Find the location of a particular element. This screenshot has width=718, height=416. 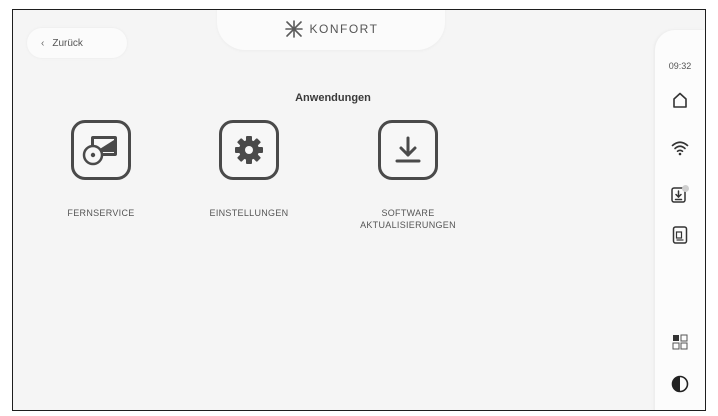

konfort-logo-icon is located at coordinates (293, 29).